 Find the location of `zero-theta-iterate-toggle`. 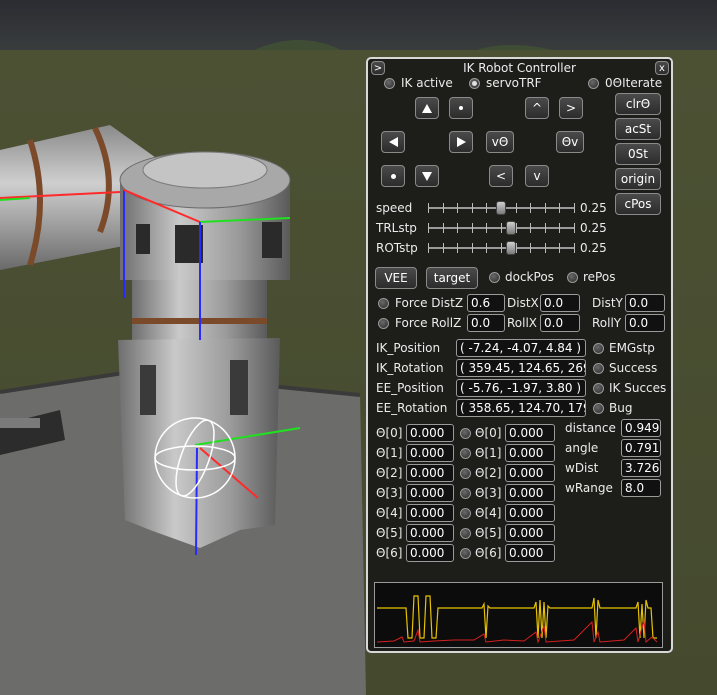

zero-theta-iterate-toggle is located at coordinates (593, 83).